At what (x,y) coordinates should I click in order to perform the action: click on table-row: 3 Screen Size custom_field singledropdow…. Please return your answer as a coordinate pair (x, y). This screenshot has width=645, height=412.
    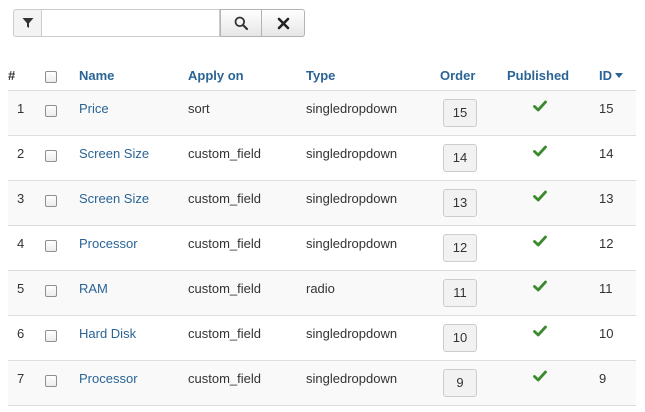
    Looking at the image, I should click on (322, 203).